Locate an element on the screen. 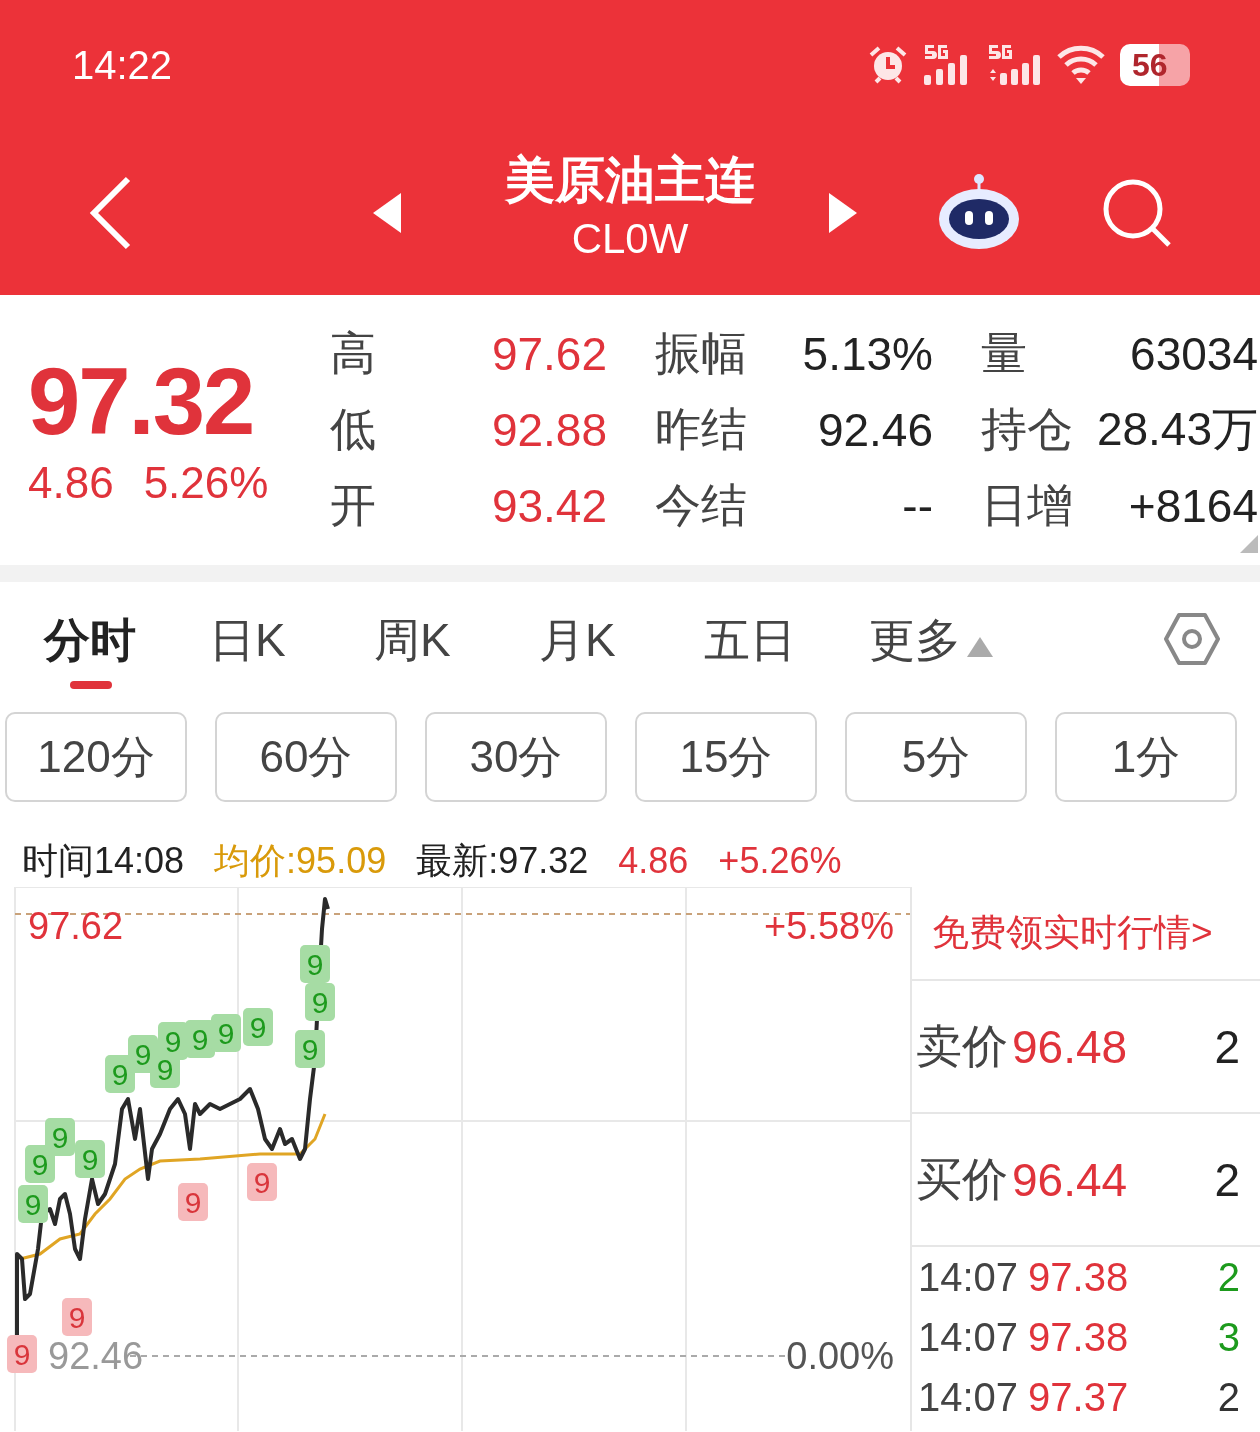 The height and width of the screenshot is (1432, 1260). stat-label: 今结 is located at coordinates (701, 505).